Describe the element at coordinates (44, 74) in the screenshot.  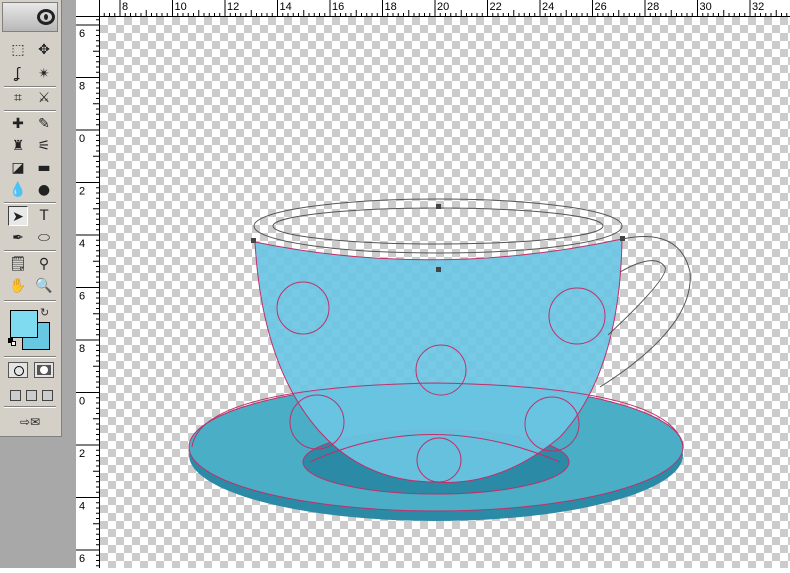
I see `magic-wand-icon: ✴` at that location.